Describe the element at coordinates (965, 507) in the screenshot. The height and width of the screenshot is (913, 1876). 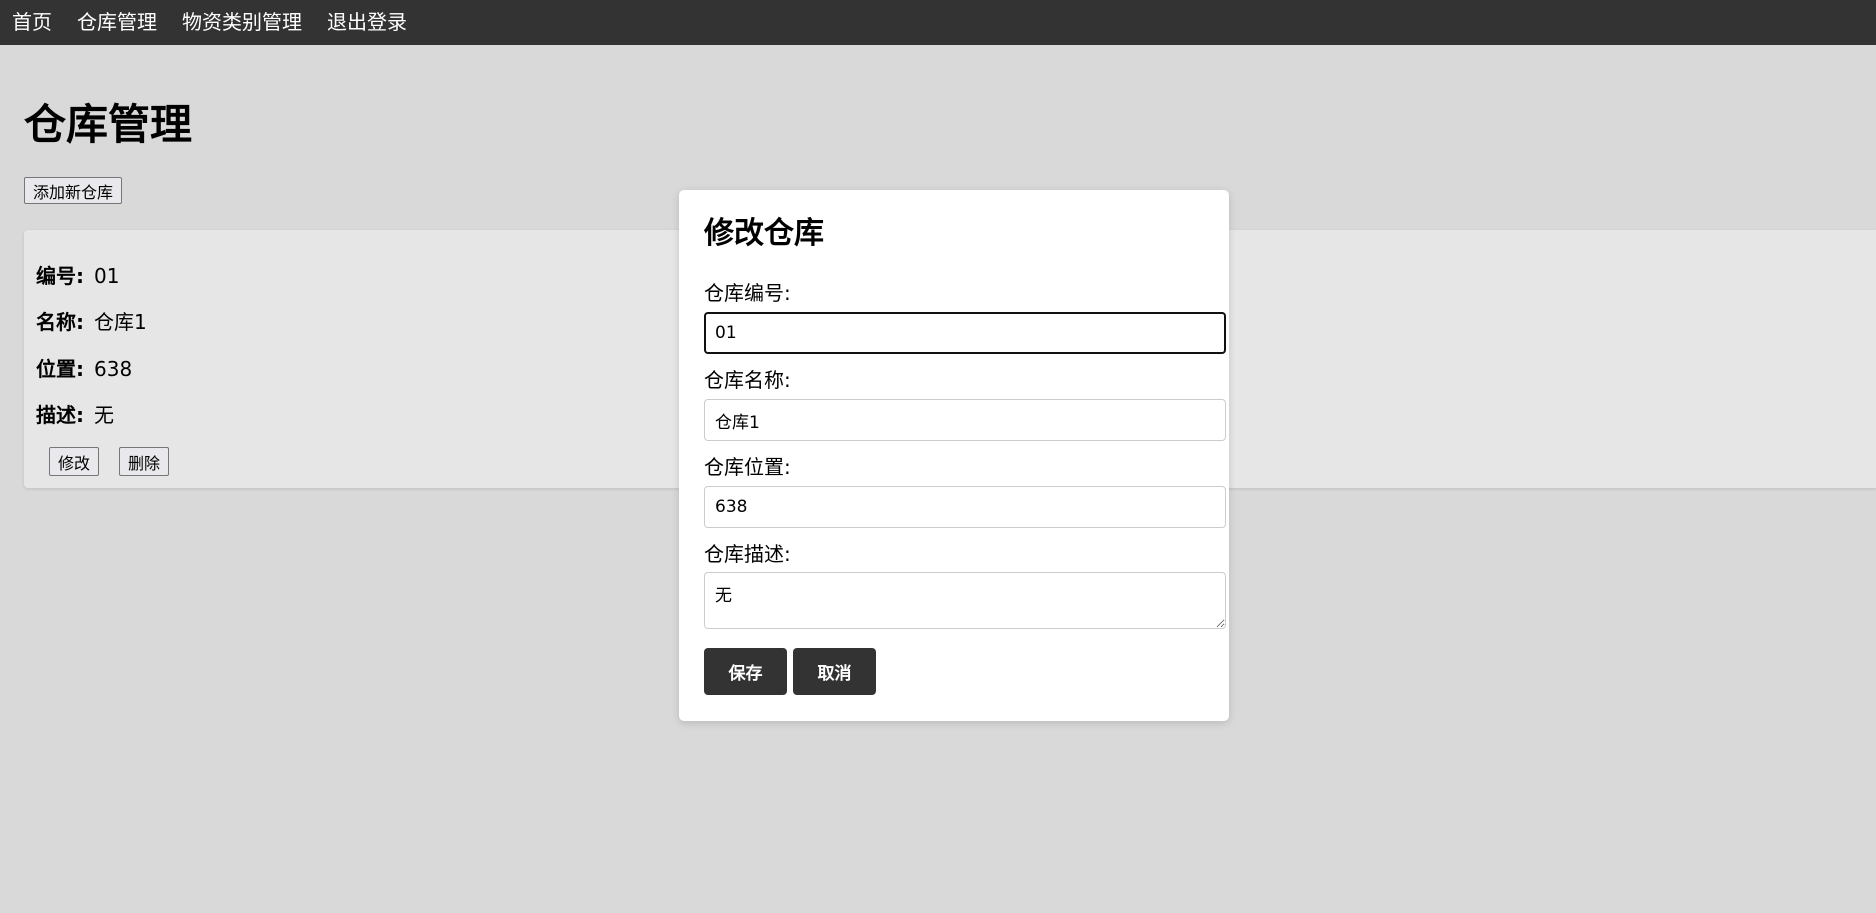
I see `warehouse-location-input` at that location.